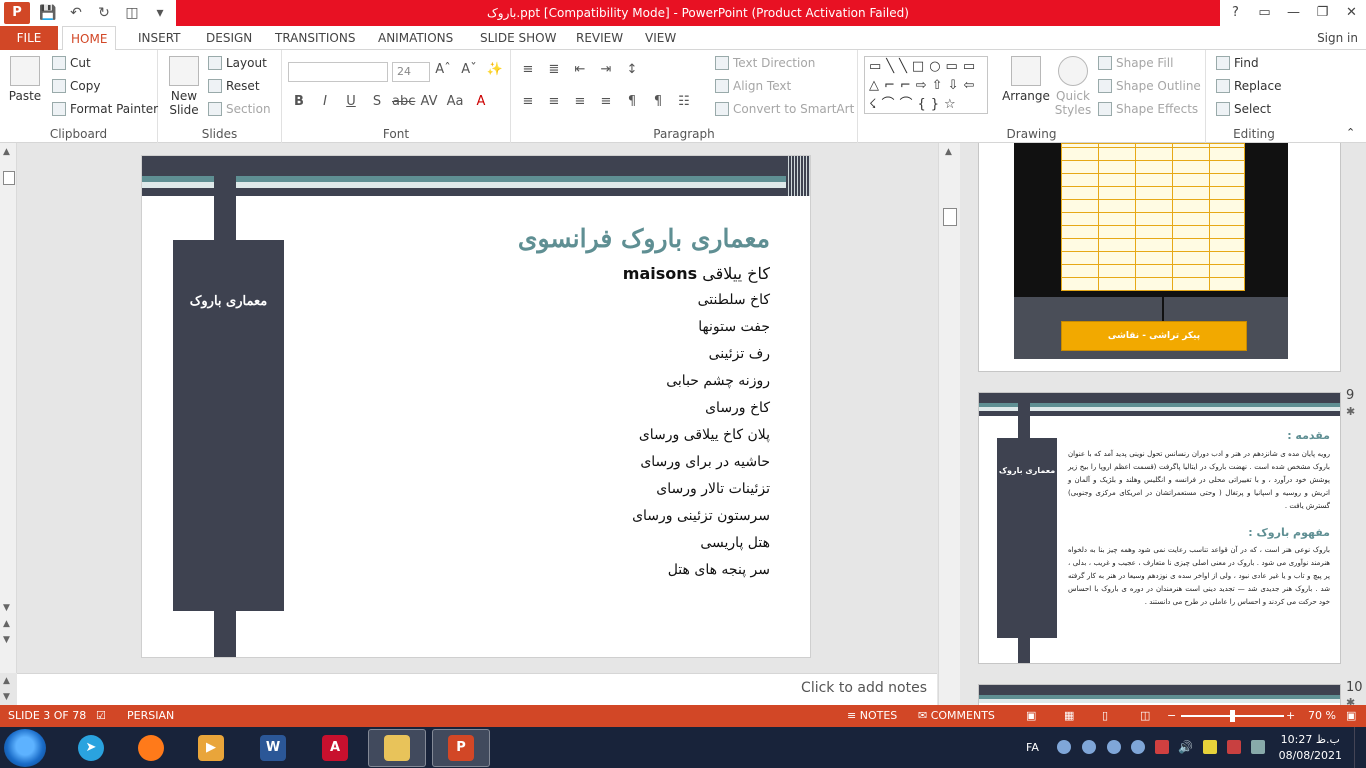 Image resolution: width=1366 pixels, height=768 pixels. Describe the element at coordinates (481, 101) in the screenshot. I see `font-color-icon: A` at that location.